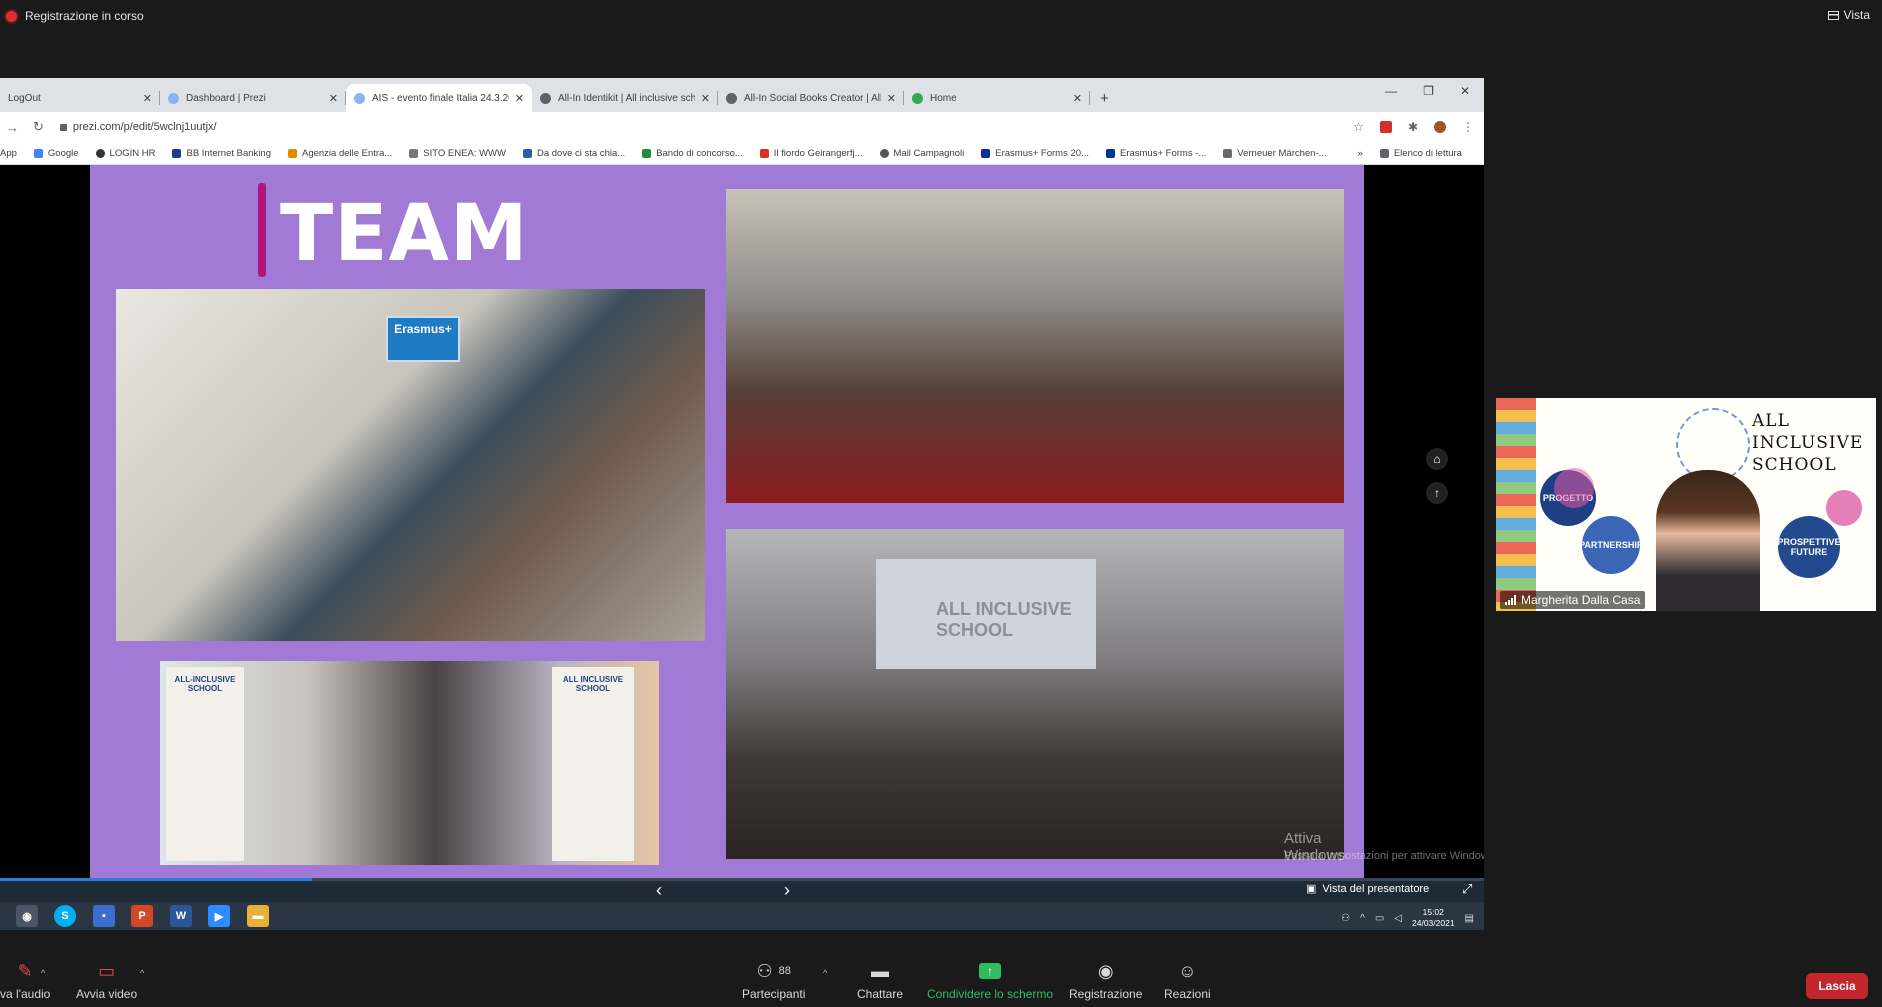 Image resolution: width=1882 pixels, height=1007 pixels. Describe the element at coordinates (1362, 918) in the screenshot. I see `tray-chevron-icon: ^` at that location.